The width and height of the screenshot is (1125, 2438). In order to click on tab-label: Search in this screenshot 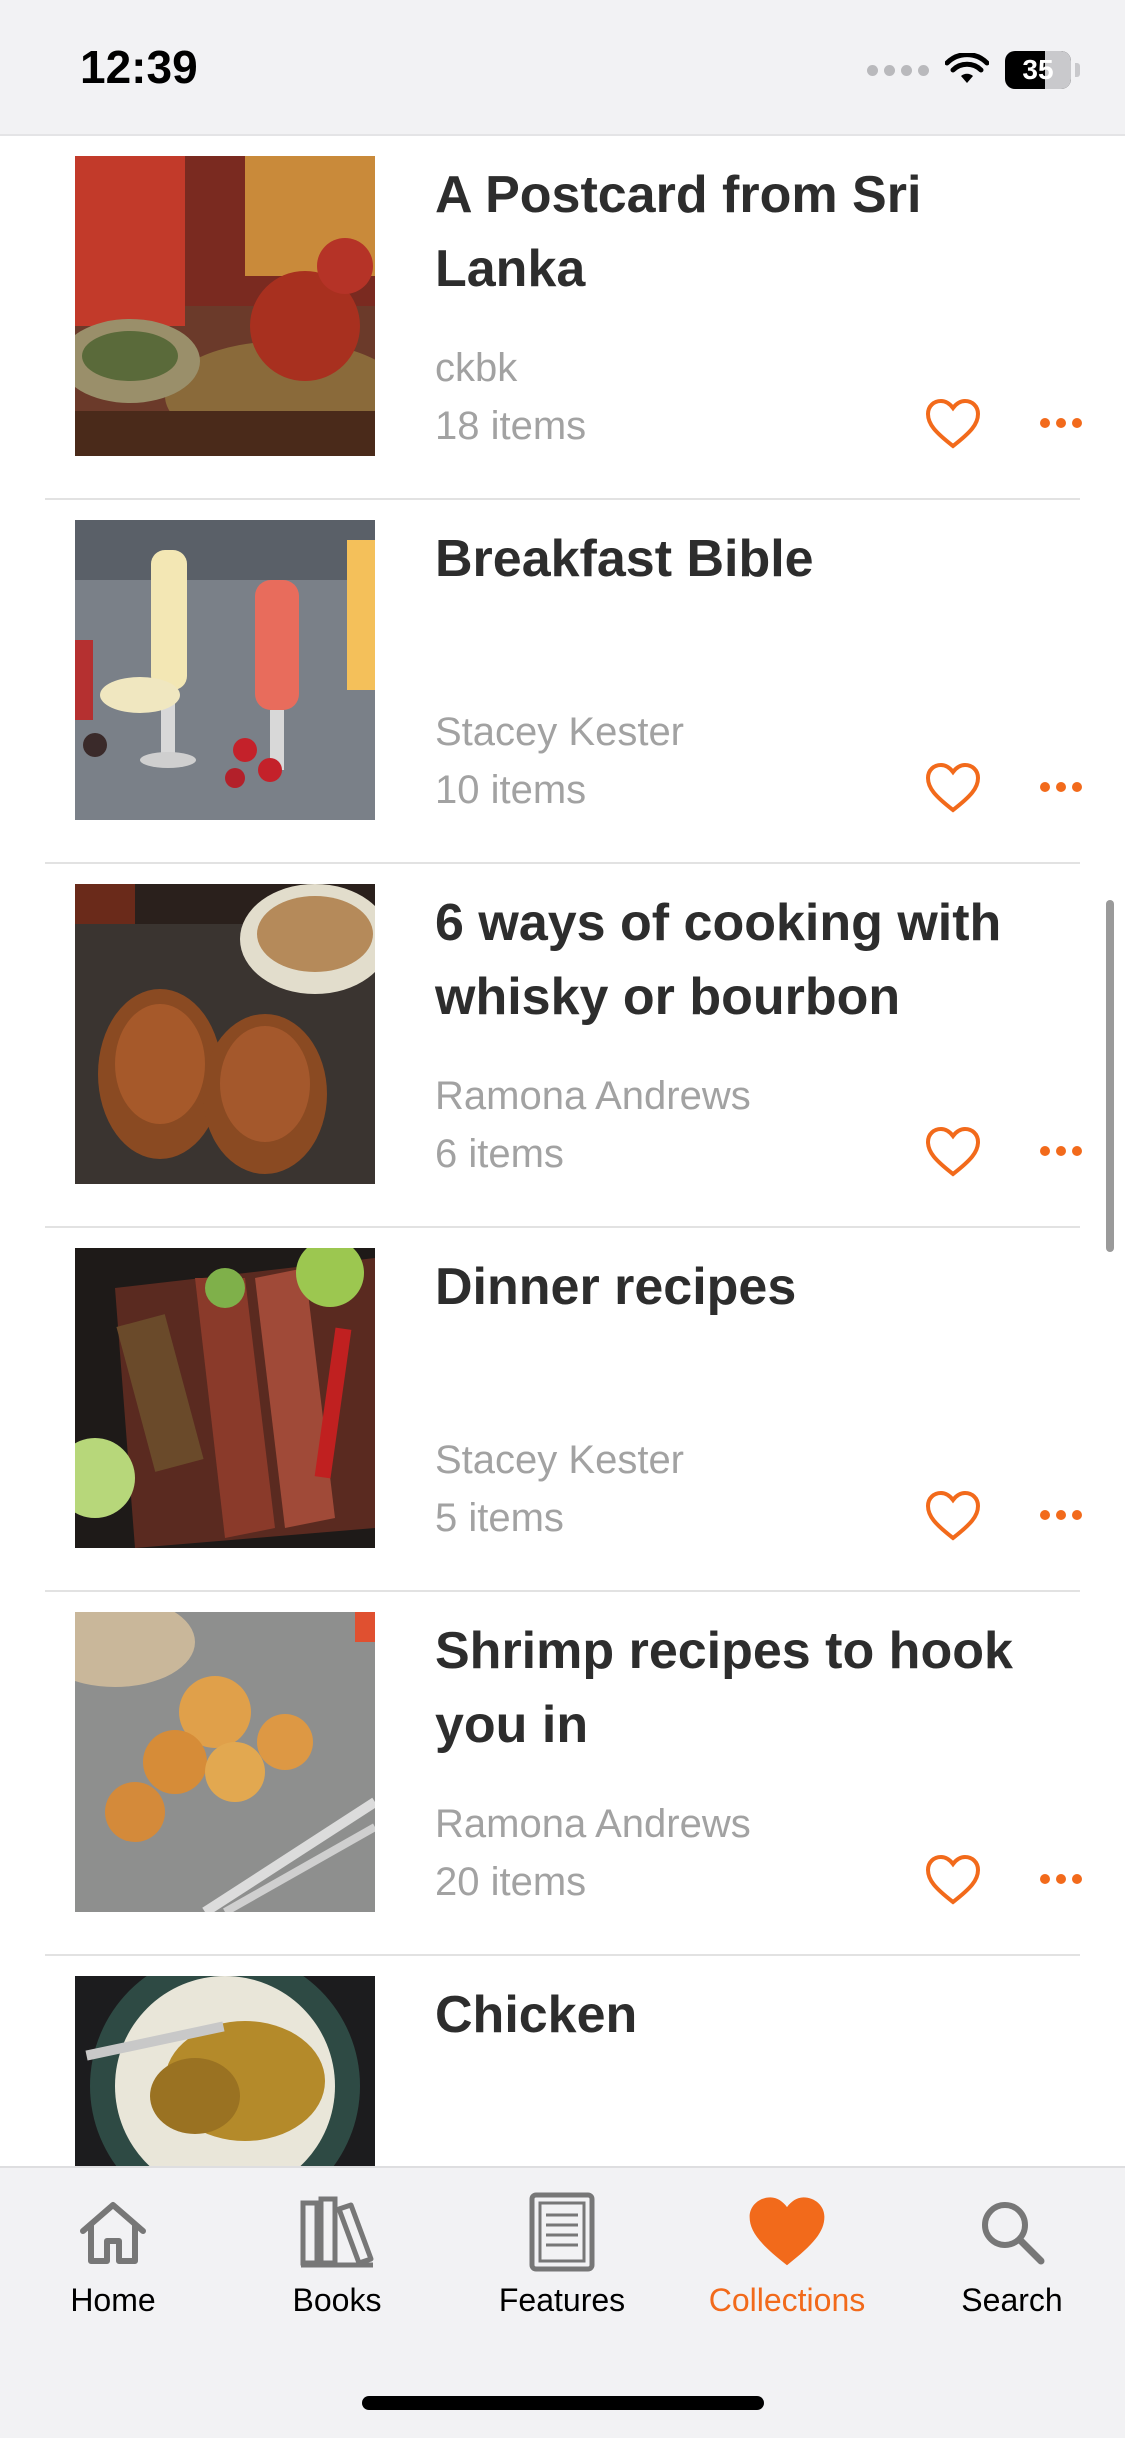, I will do `click(1012, 2300)`.